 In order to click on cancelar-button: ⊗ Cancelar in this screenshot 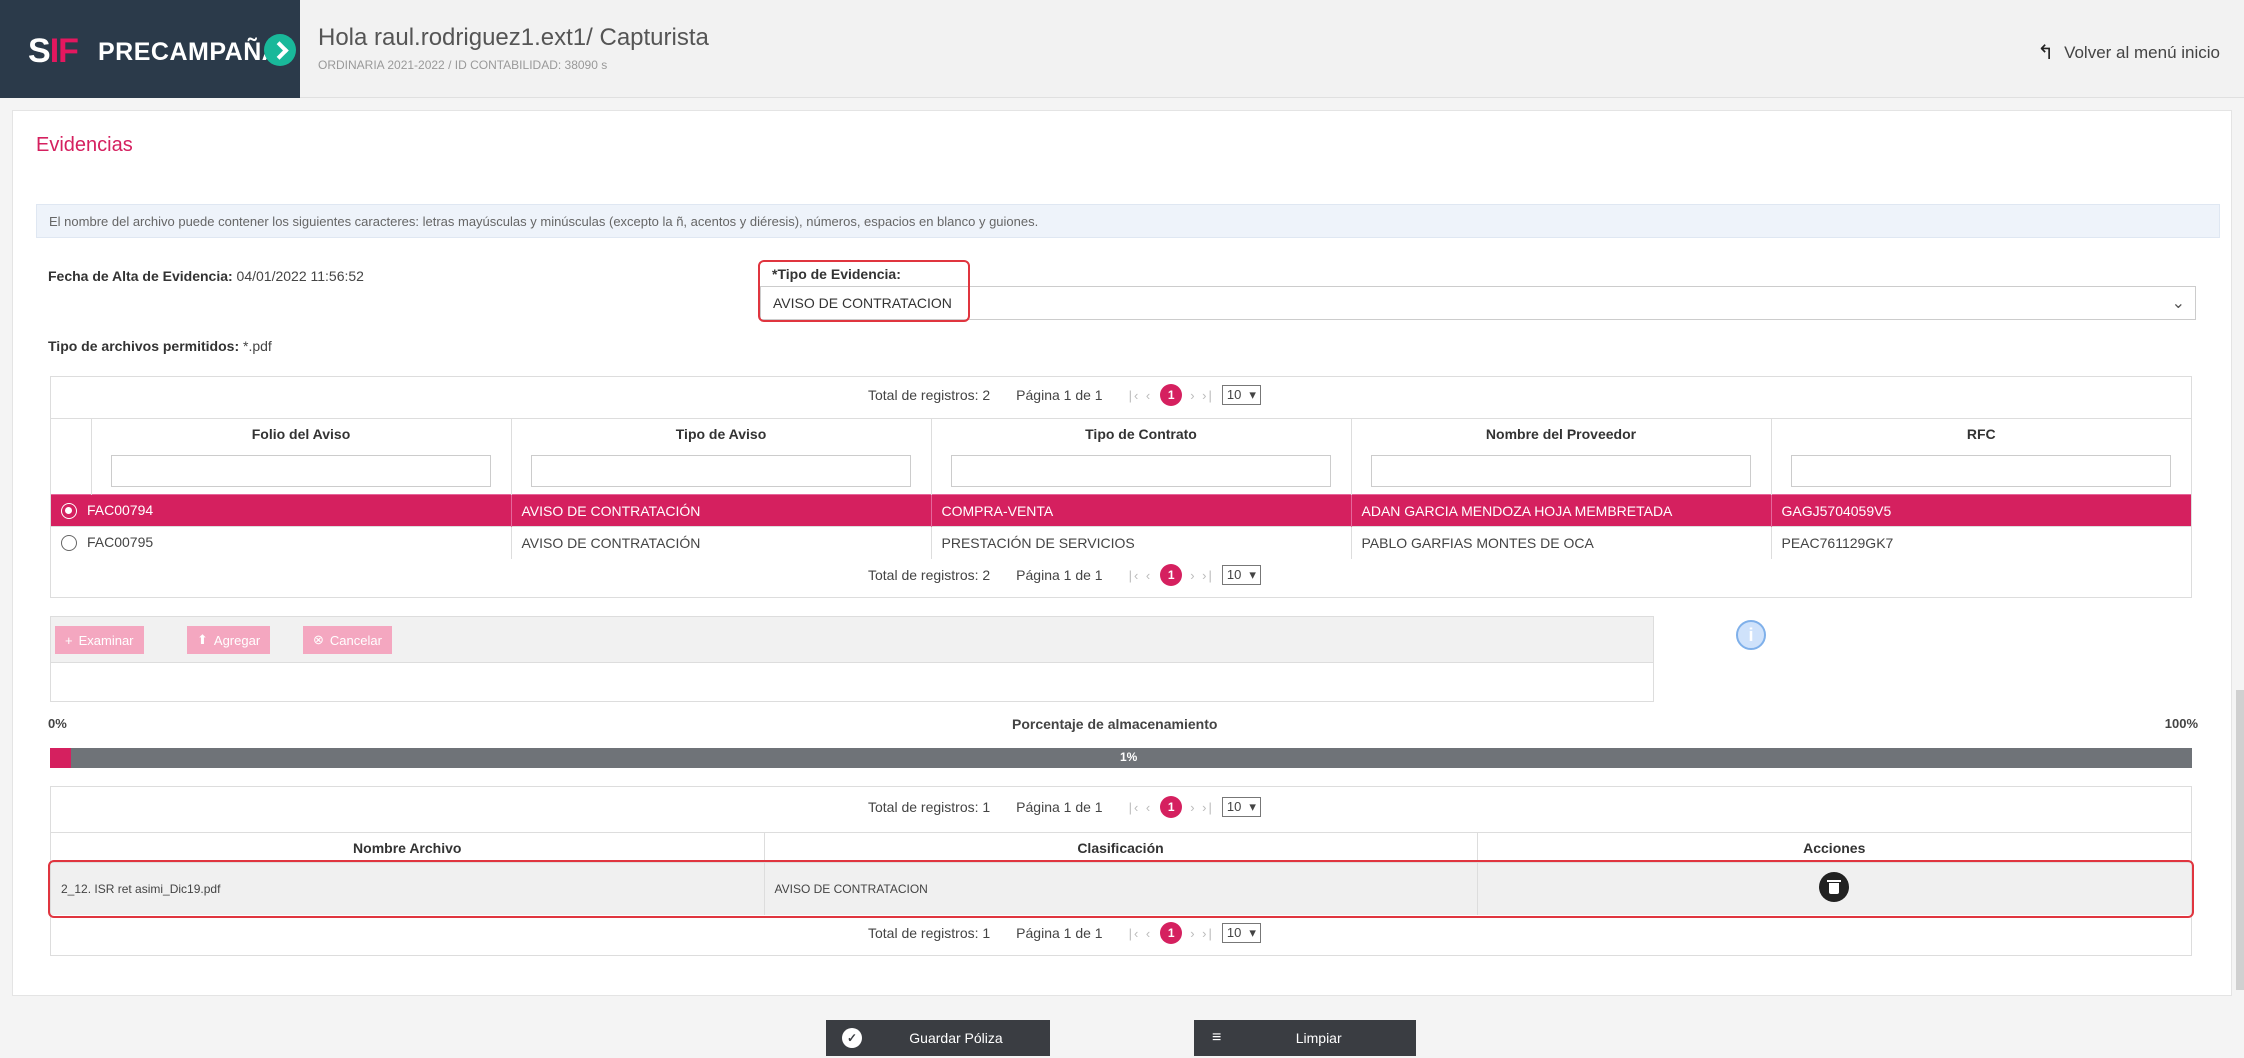, I will do `click(347, 640)`.